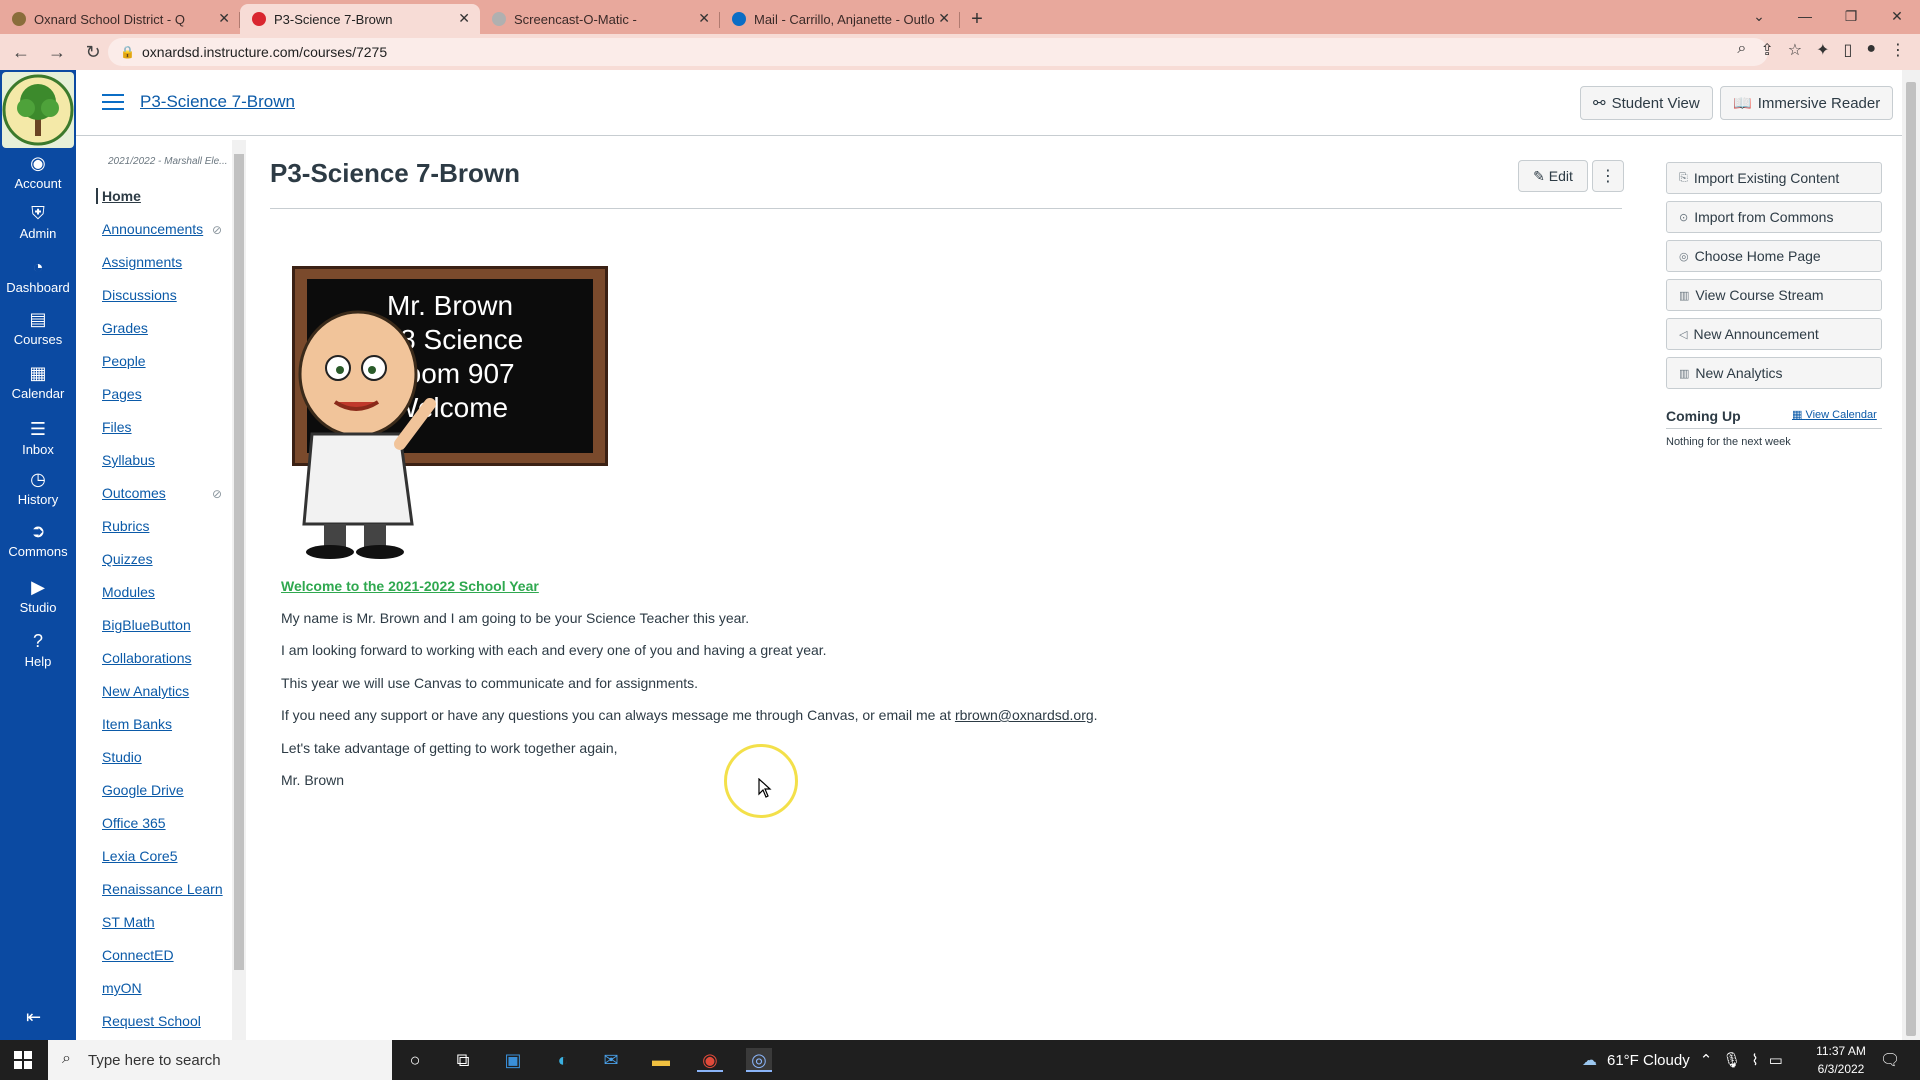 This screenshot has width=1920, height=1080. Describe the element at coordinates (1898, 50) in the screenshot. I see `browser-menu-icon: ⋮` at that location.